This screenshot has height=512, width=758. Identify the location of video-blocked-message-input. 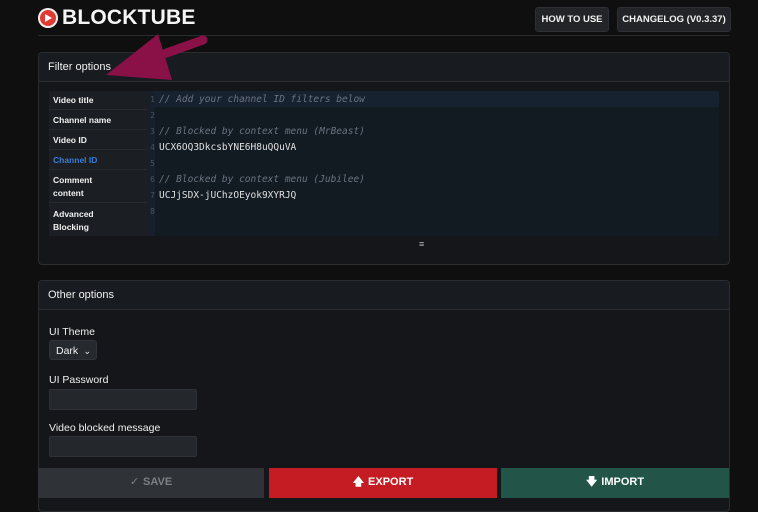
(123, 446).